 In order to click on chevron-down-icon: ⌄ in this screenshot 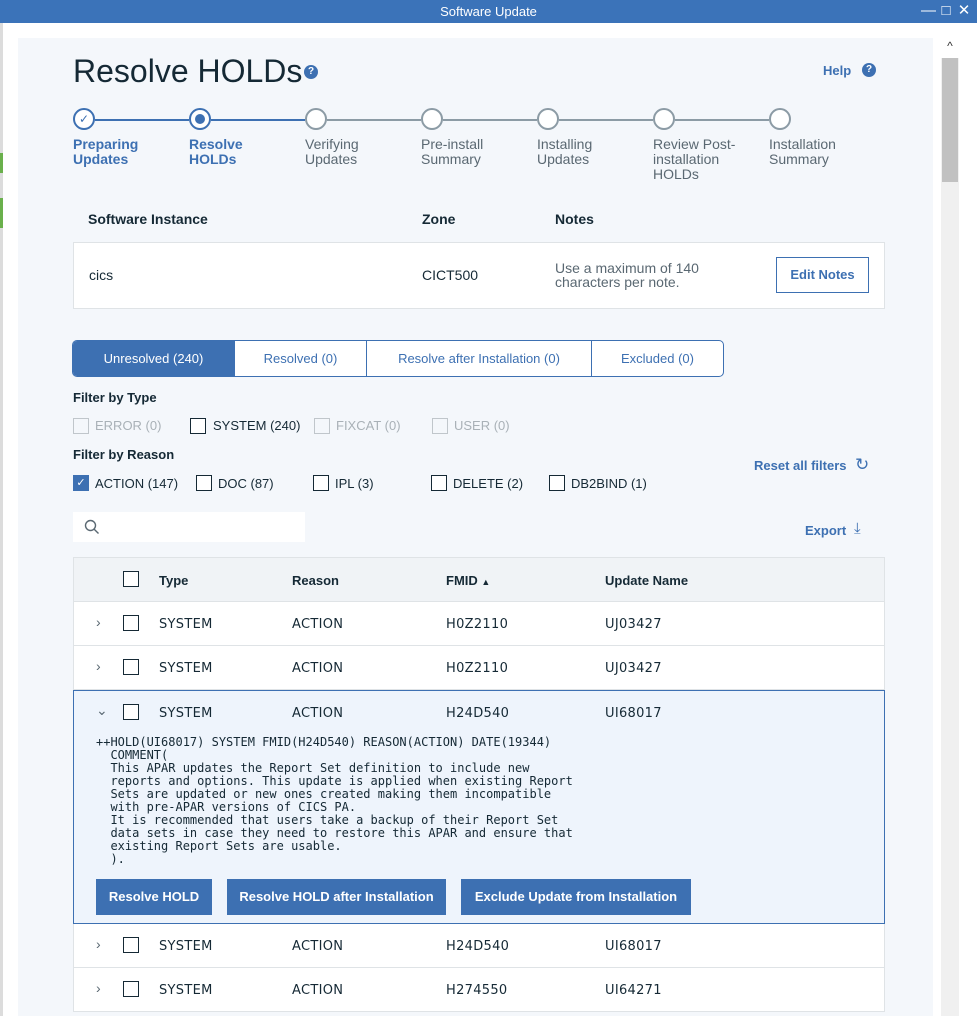, I will do `click(102, 710)`.